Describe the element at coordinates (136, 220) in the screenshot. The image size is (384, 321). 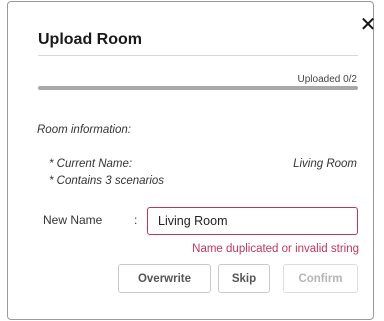
I see `new-name-colon: :` at that location.